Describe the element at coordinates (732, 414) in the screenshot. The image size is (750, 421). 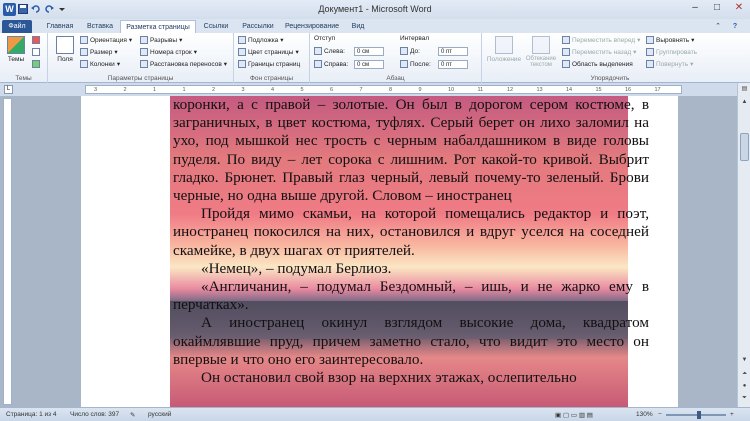
I see `zoom-in-icon: +` at that location.